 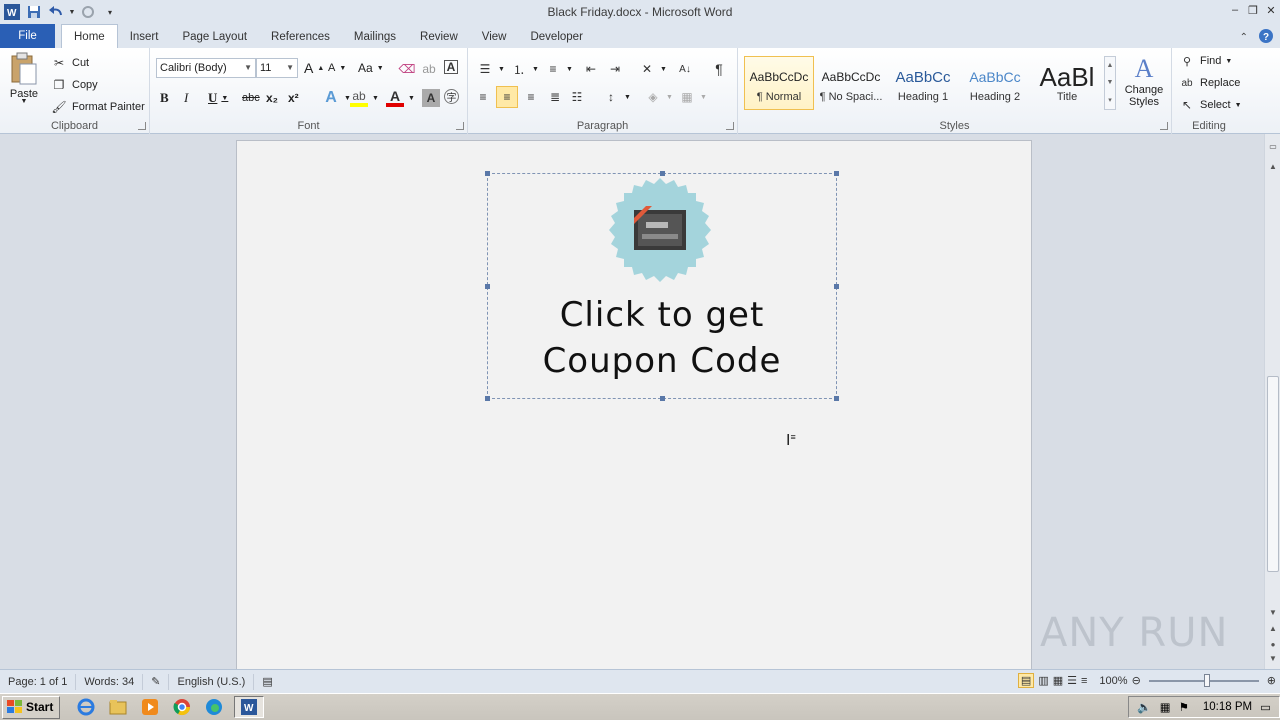 What do you see at coordinates (577, 97) in the screenshot?
I see `distributed-button: ☷` at bounding box center [577, 97].